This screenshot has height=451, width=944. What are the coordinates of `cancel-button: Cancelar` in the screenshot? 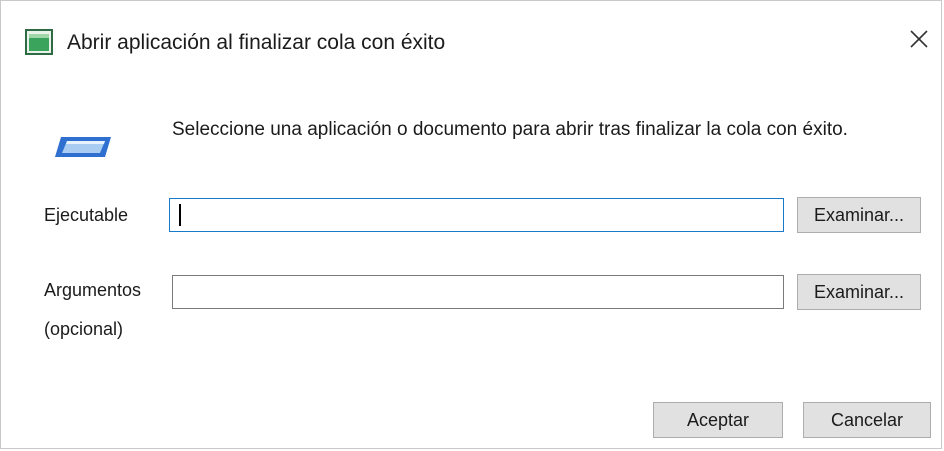 It's located at (867, 420).